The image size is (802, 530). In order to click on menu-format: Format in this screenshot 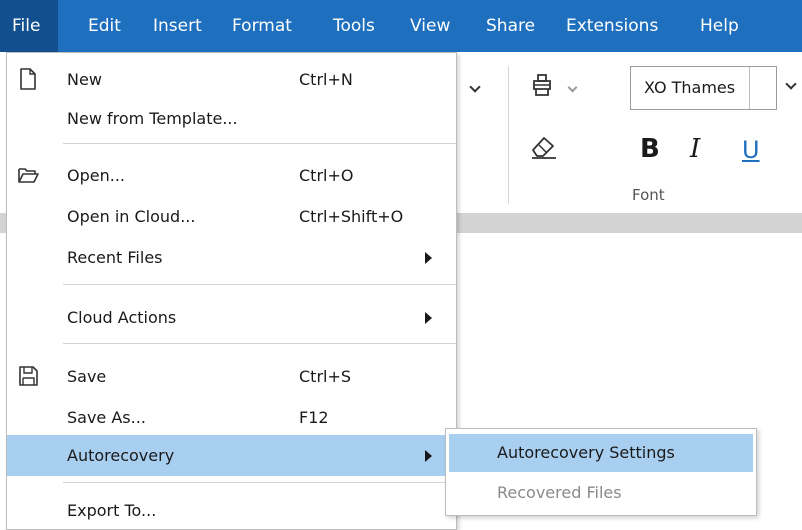, I will do `click(262, 26)`.